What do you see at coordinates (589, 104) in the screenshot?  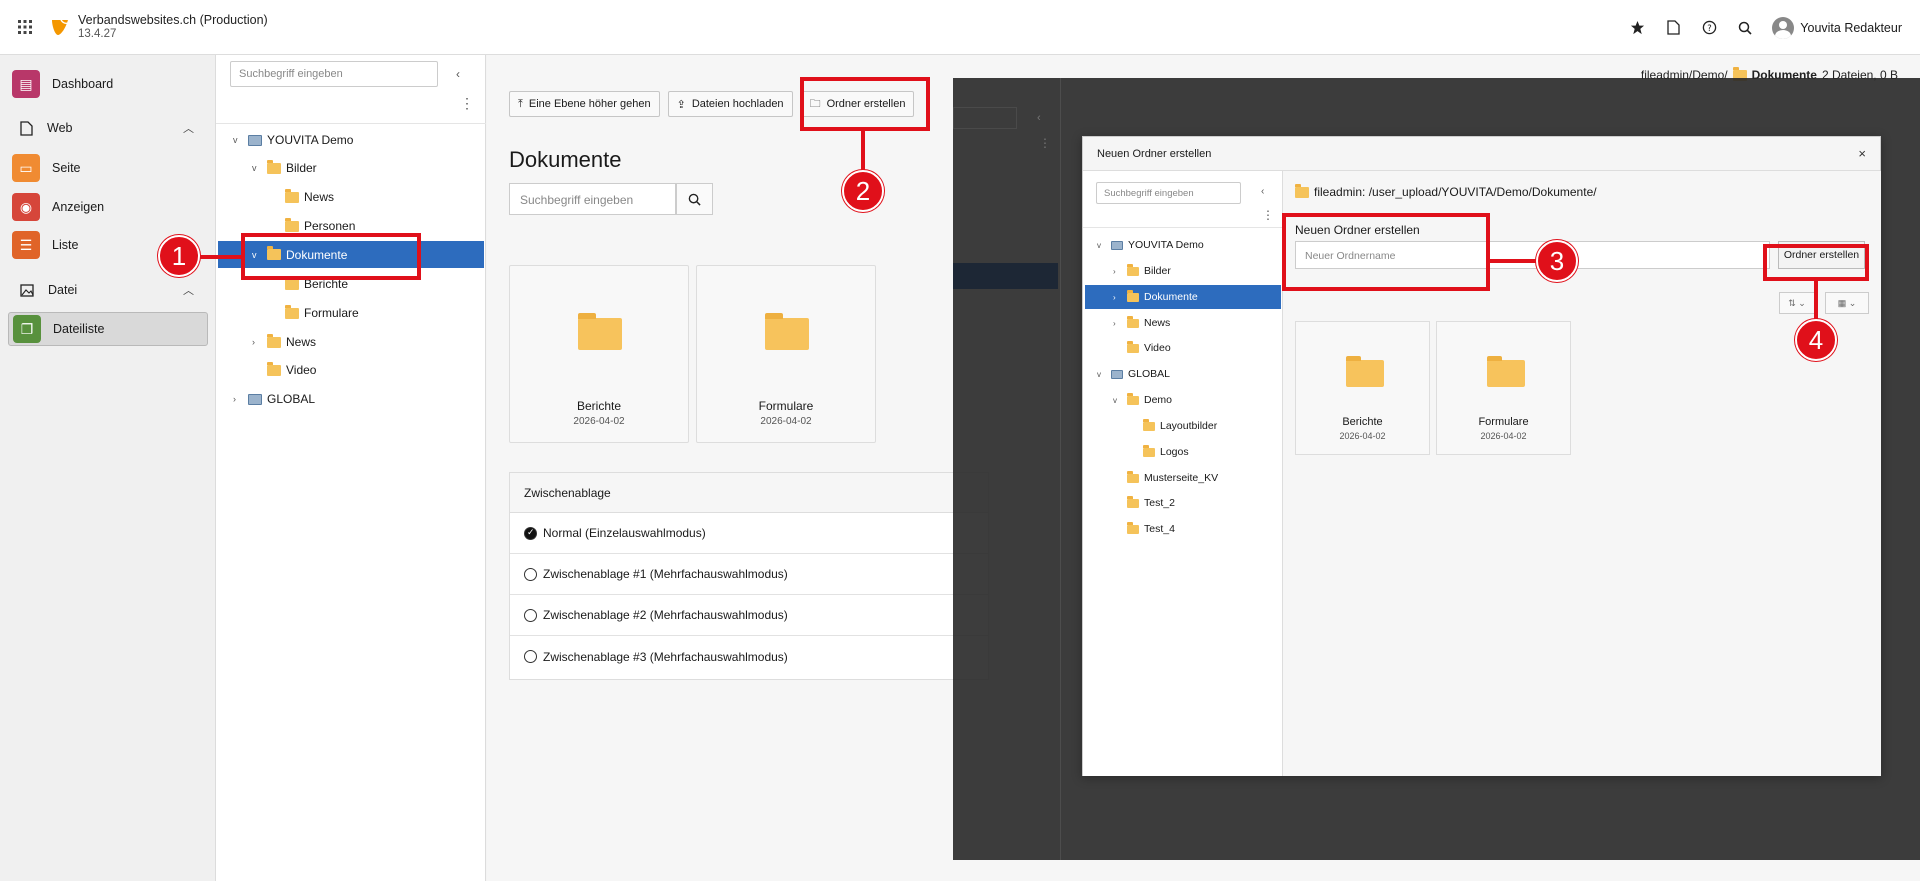 I see `level-up-label: Eine Ebene höher gehen` at bounding box center [589, 104].